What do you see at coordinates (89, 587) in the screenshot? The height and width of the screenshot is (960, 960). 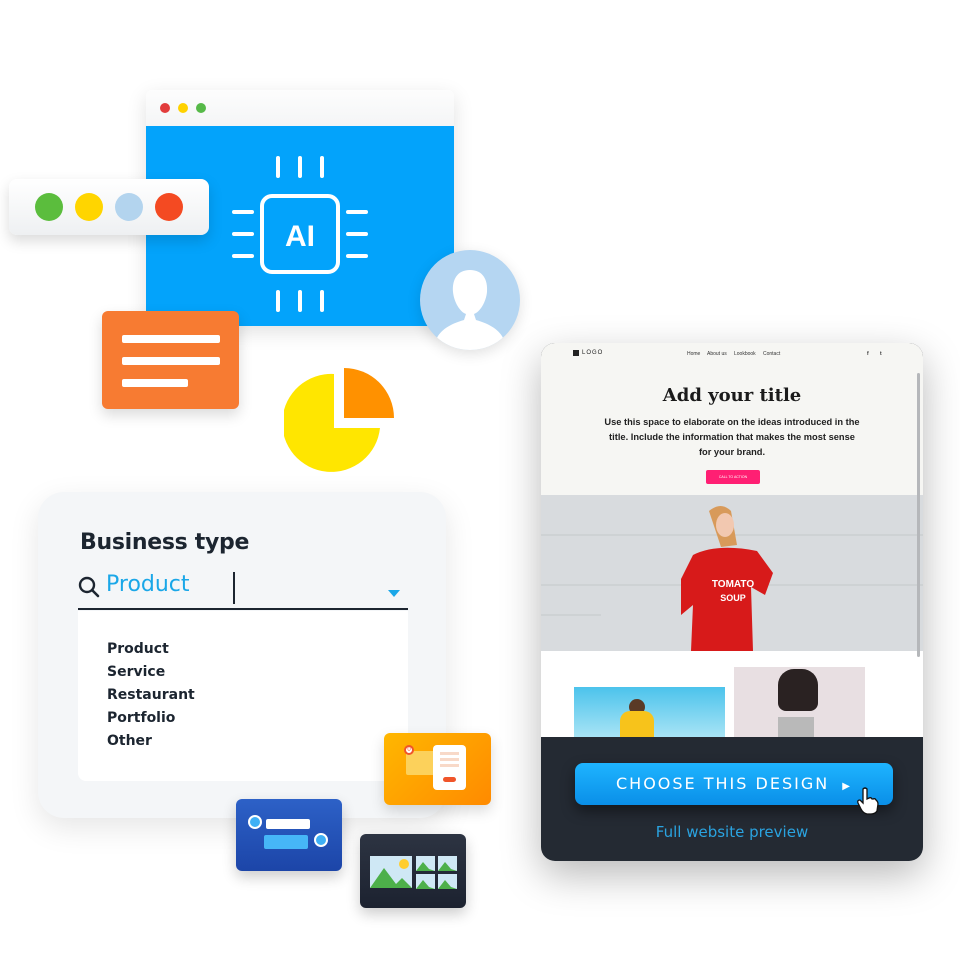 I see `search-icon` at bounding box center [89, 587].